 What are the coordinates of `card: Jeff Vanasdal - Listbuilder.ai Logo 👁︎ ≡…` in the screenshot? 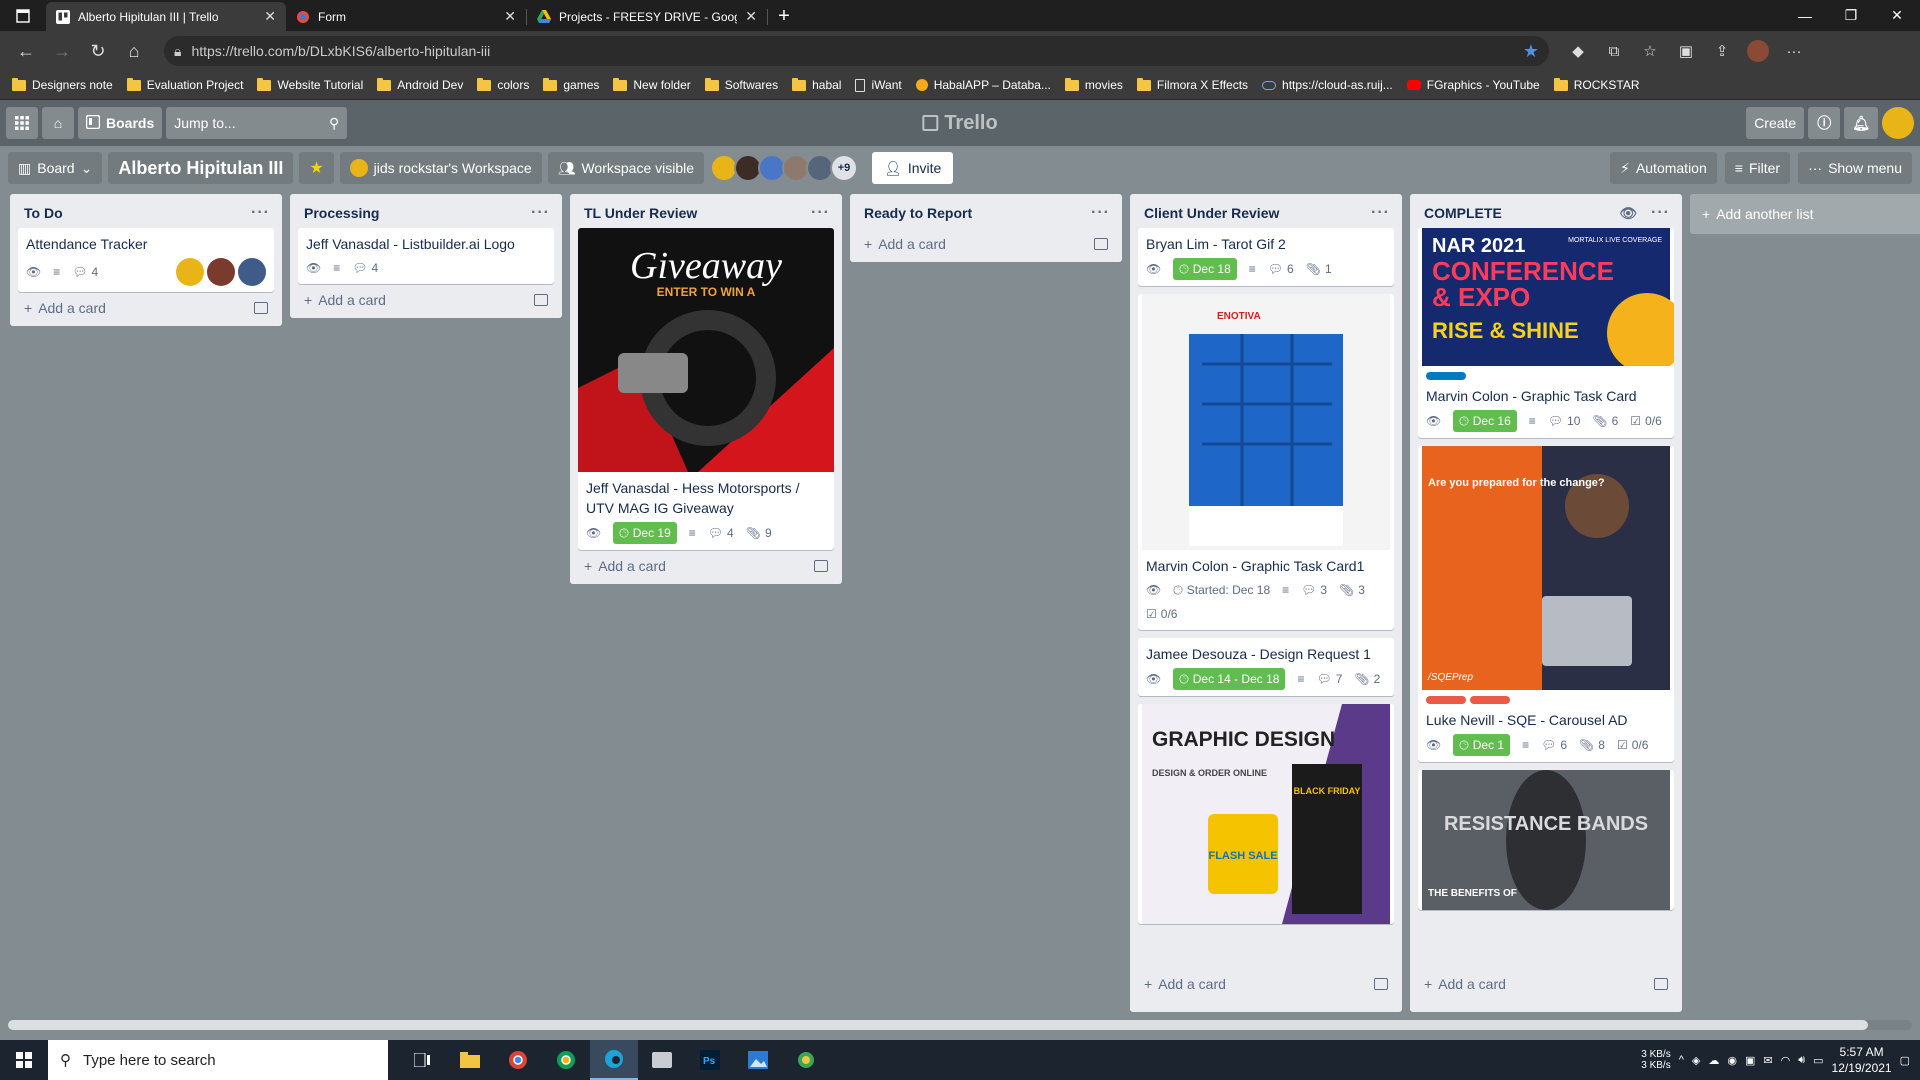 It's located at (426, 256).